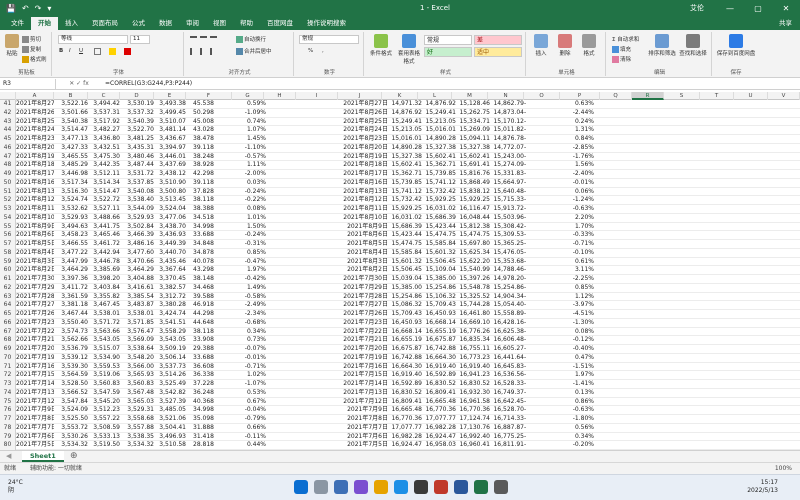  Describe the element at coordinates (359, 122) in the screenshot. I see `cell-j: 2021年8月25日` at that location.